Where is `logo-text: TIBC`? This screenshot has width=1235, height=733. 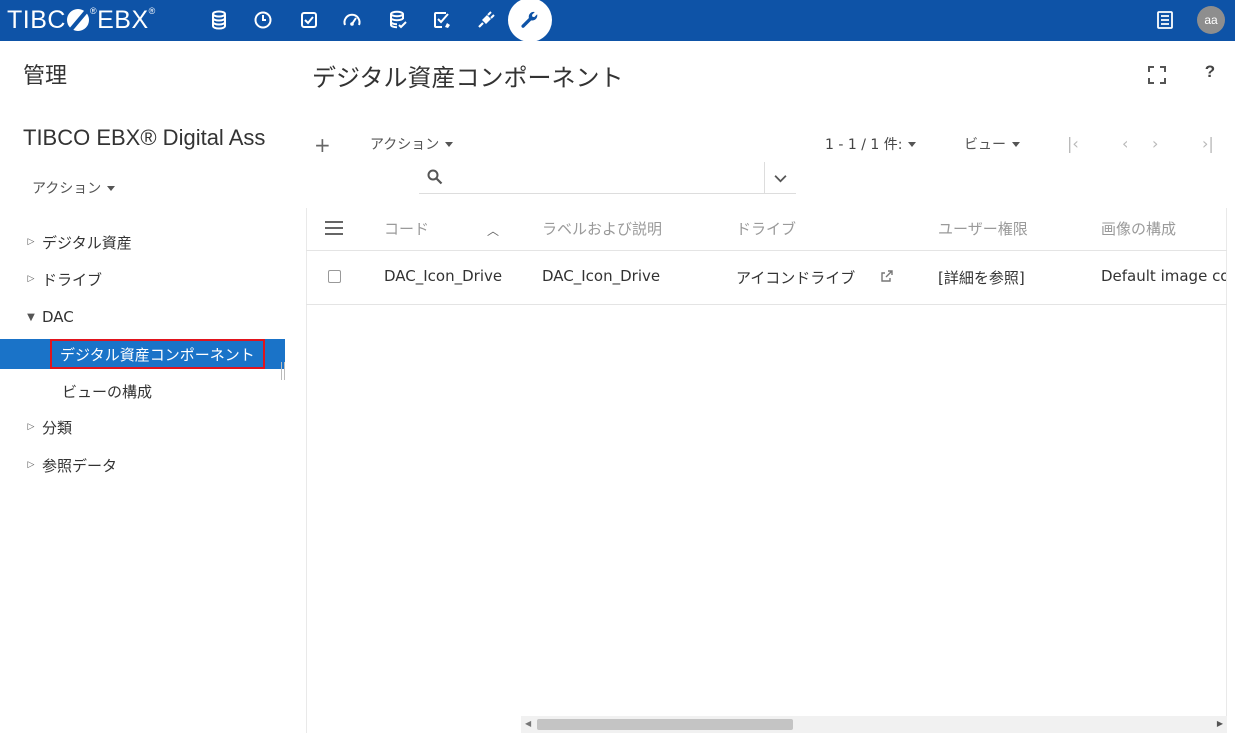 logo-text: TIBC is located at coordinates (36, 20).